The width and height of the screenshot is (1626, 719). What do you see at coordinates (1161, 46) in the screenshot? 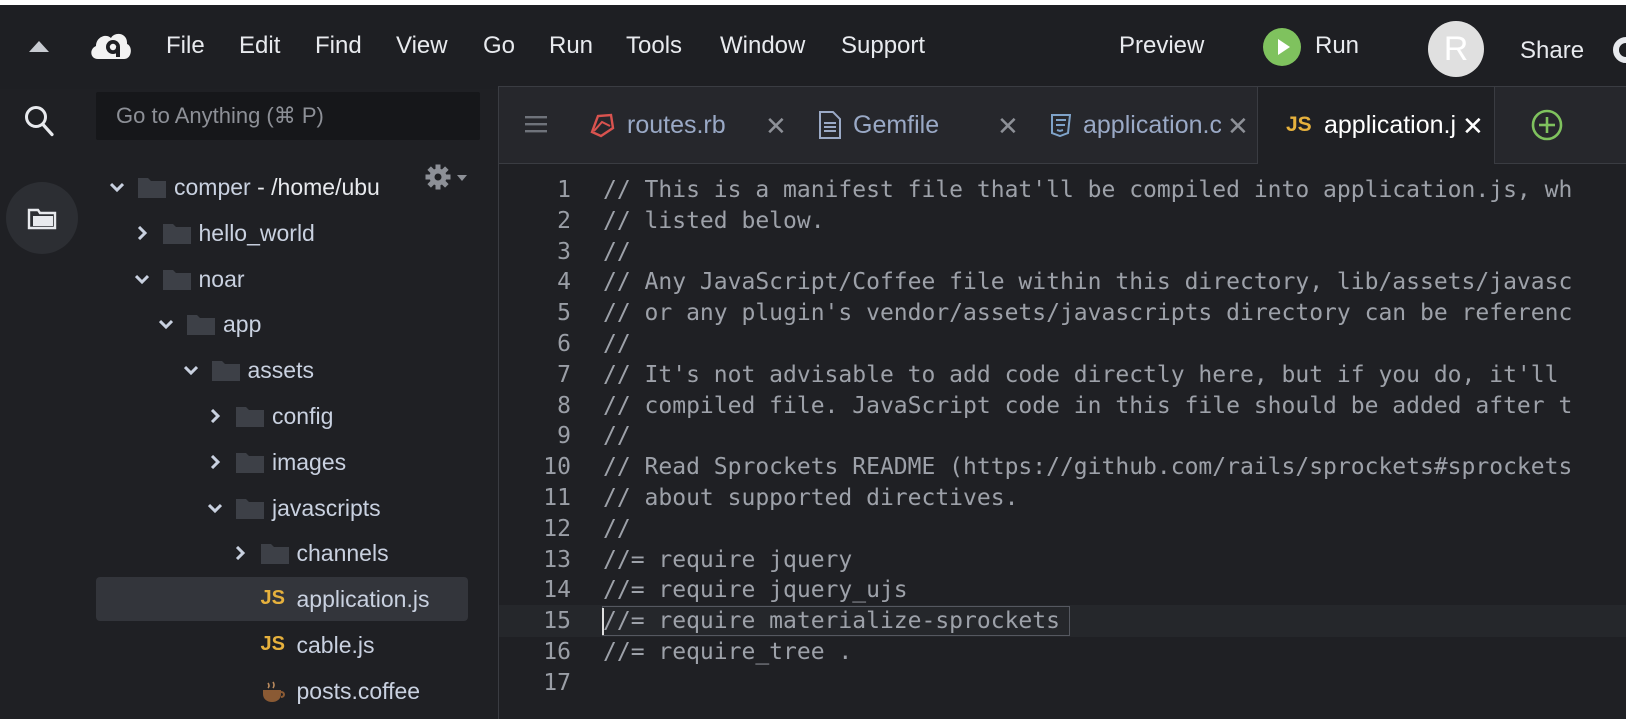
I see `preview-button: Preview` at bounding box center [1161, 46].